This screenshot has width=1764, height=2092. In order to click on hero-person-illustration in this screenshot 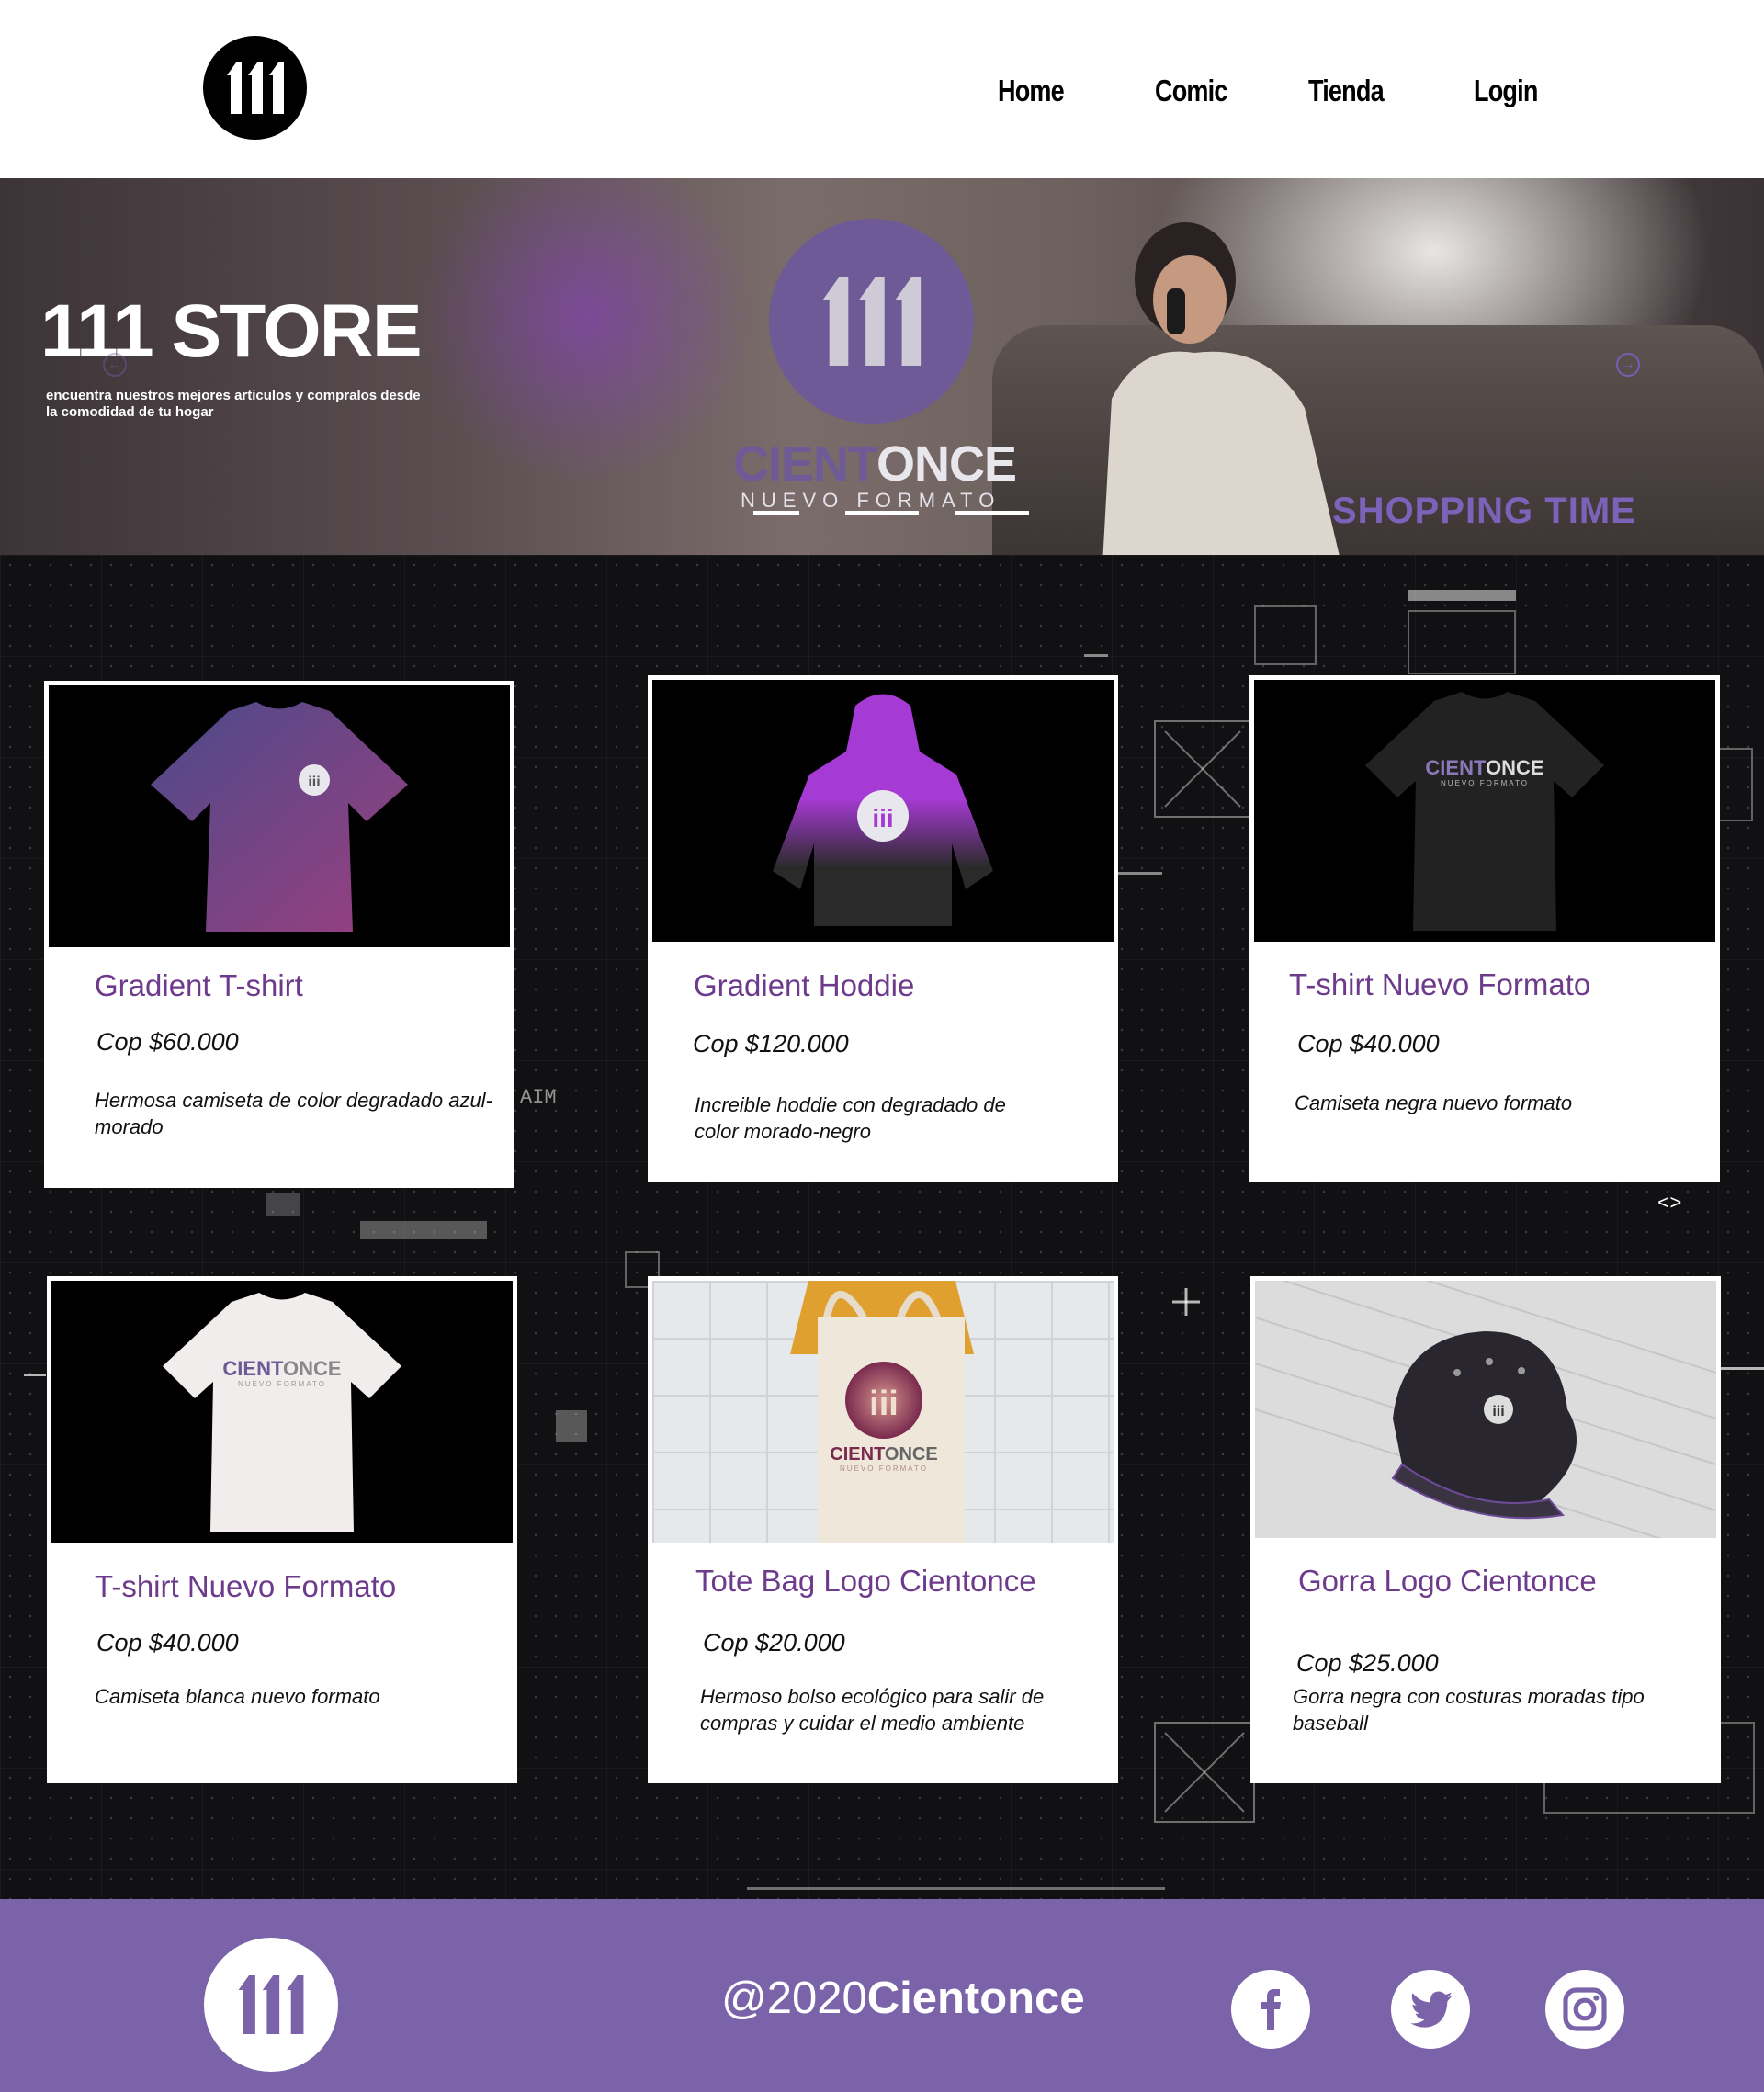, I will do `click(1221, 388)`.